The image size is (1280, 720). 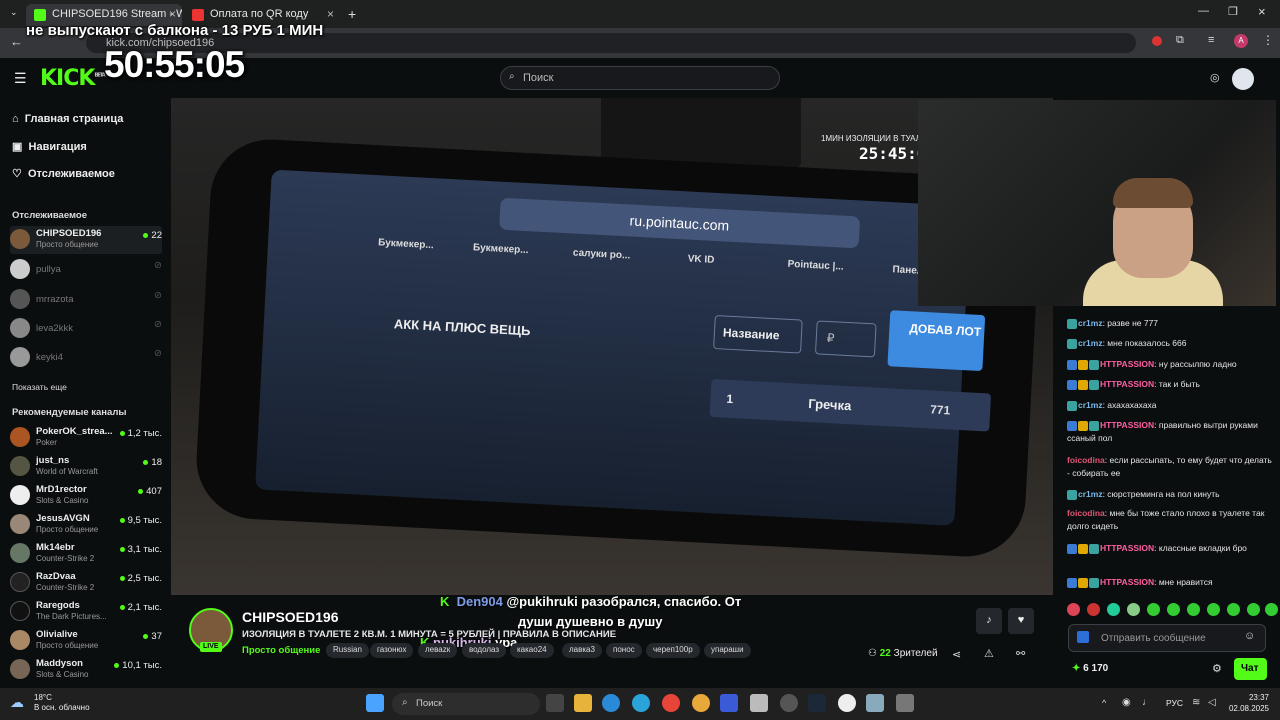 I want to click on notify-bell-button: ♪, so click(x=989, y=621).